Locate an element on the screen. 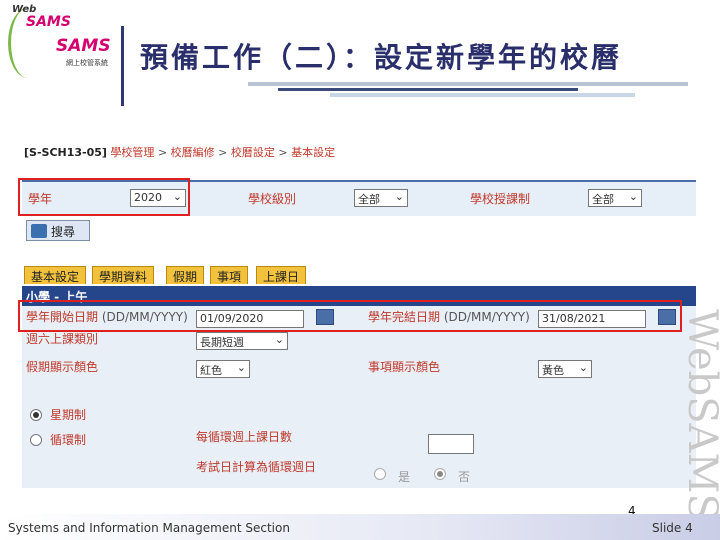 The width and height of the screenshot is (720, 540). school-level-select: 全部 ⌄ is located at coordinates (381, 198).